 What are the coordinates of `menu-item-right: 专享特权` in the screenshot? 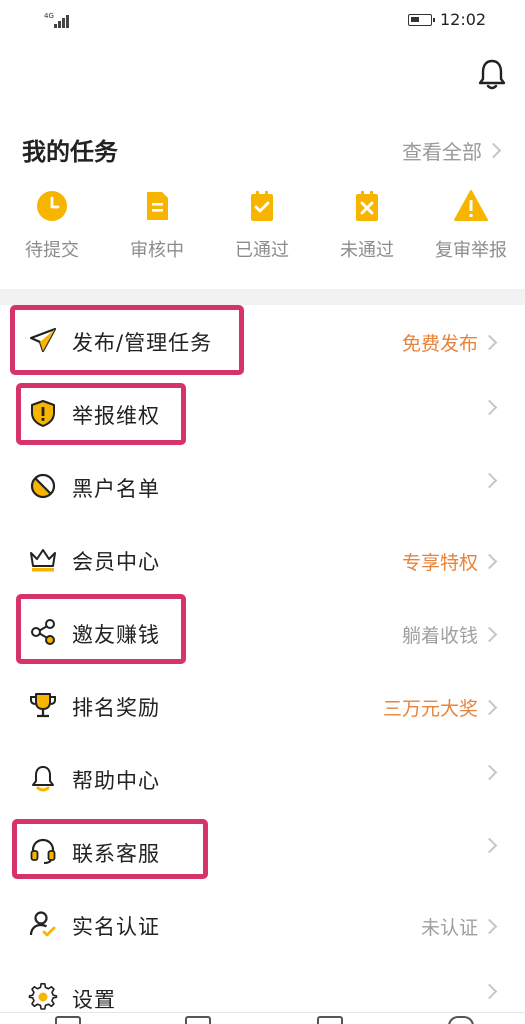 It's located at (449, 561).